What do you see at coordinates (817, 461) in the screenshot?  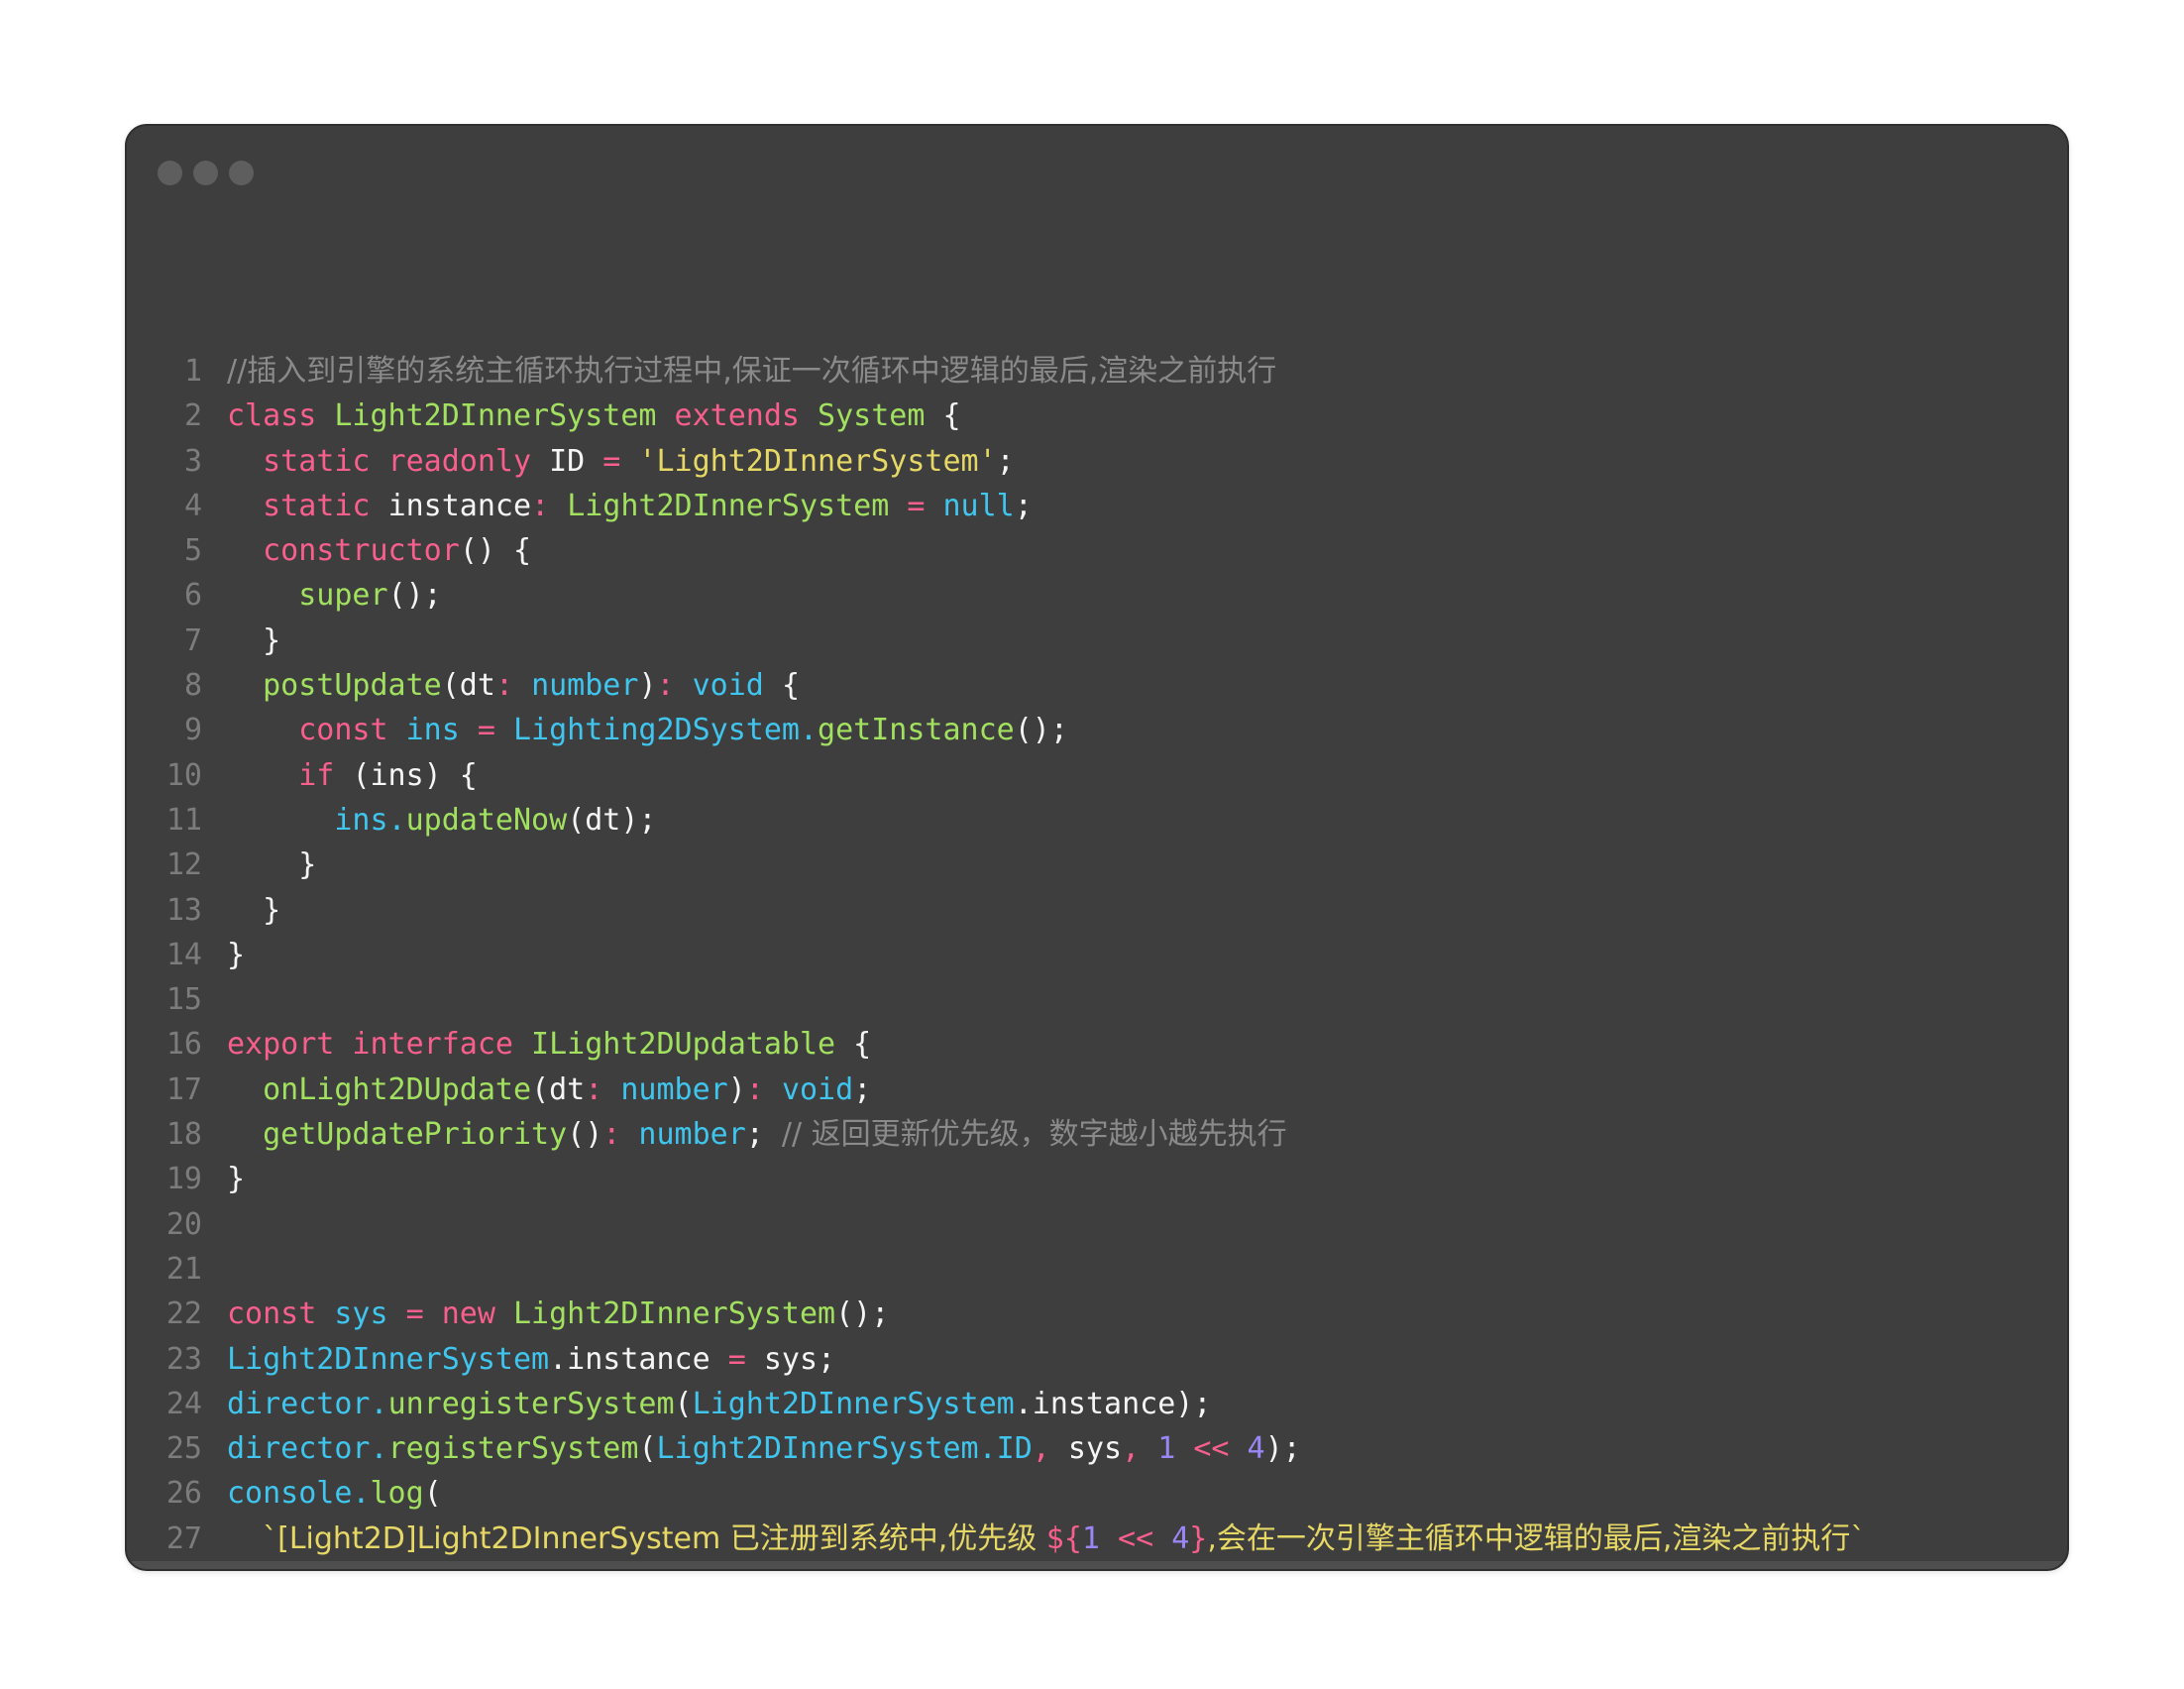 I see `code-token: 'Light2DInnerSystem'` at bounding box center [817, 461].